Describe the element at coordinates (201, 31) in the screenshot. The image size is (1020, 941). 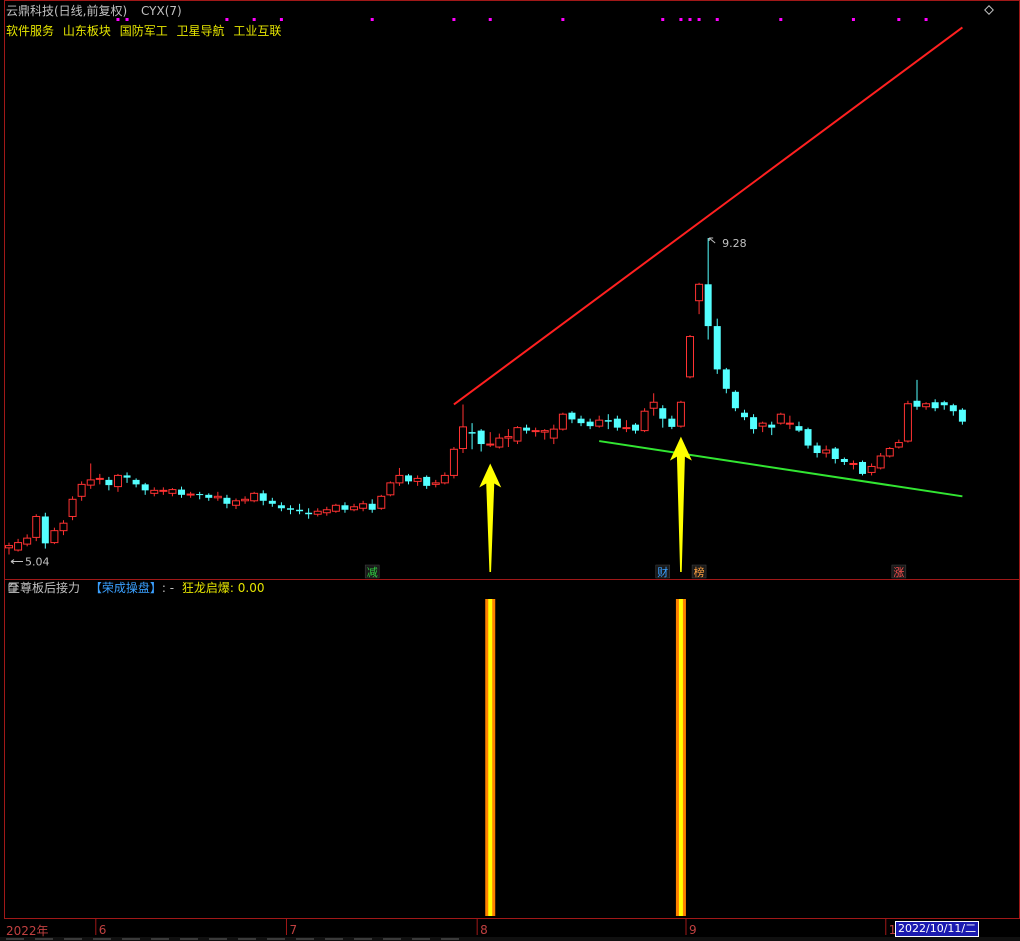
I see `sector-tag: 卫星导航` at that location.